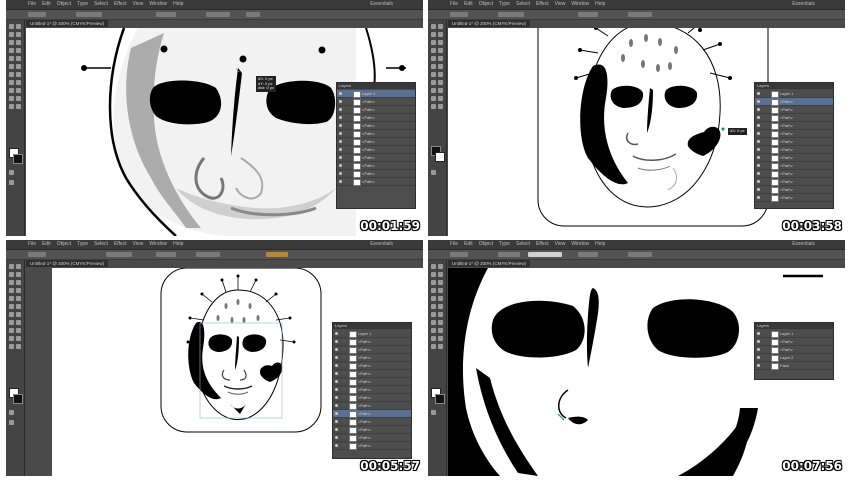 The width and height of the screenshot is (850, 485). What do you see at coordinates (46, 4) in the screenshot?
I see `menu-edit: Edit` at bounding box center [46, 4].